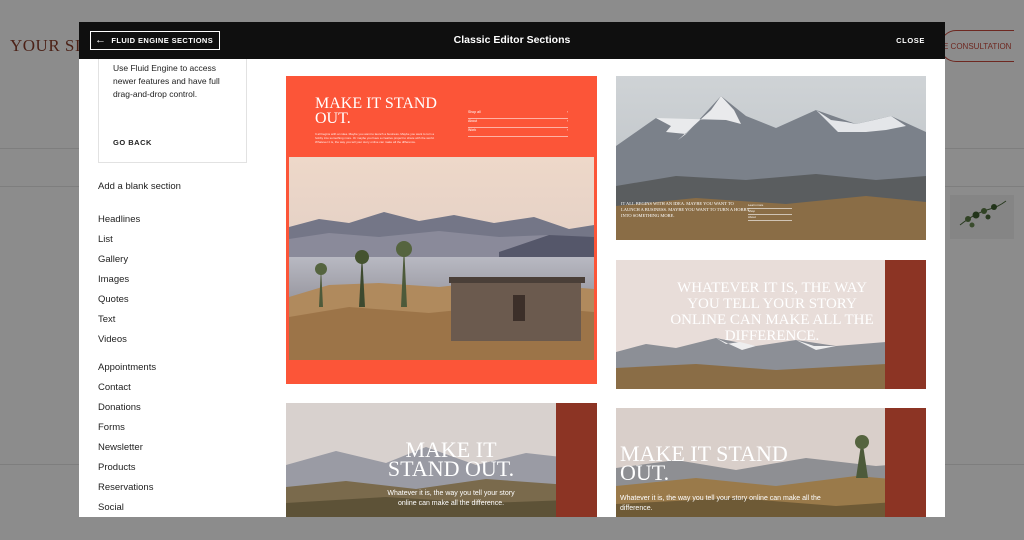  Describe the element at coordinates (770, 218) in the screenshot. I see `preview-link: About` at that location.